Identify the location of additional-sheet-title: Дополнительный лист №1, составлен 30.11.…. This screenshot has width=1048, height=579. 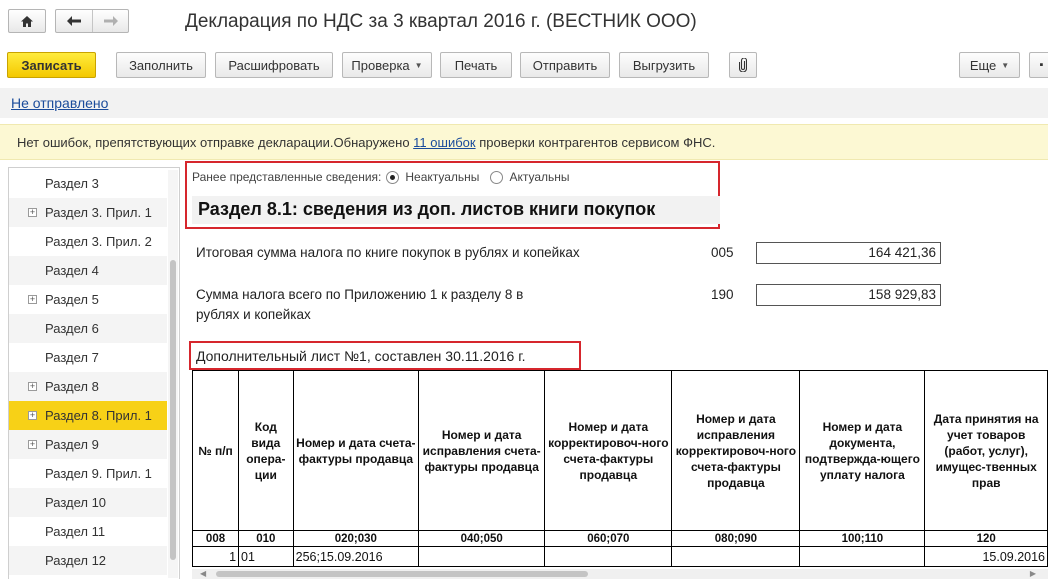
(361, 356).